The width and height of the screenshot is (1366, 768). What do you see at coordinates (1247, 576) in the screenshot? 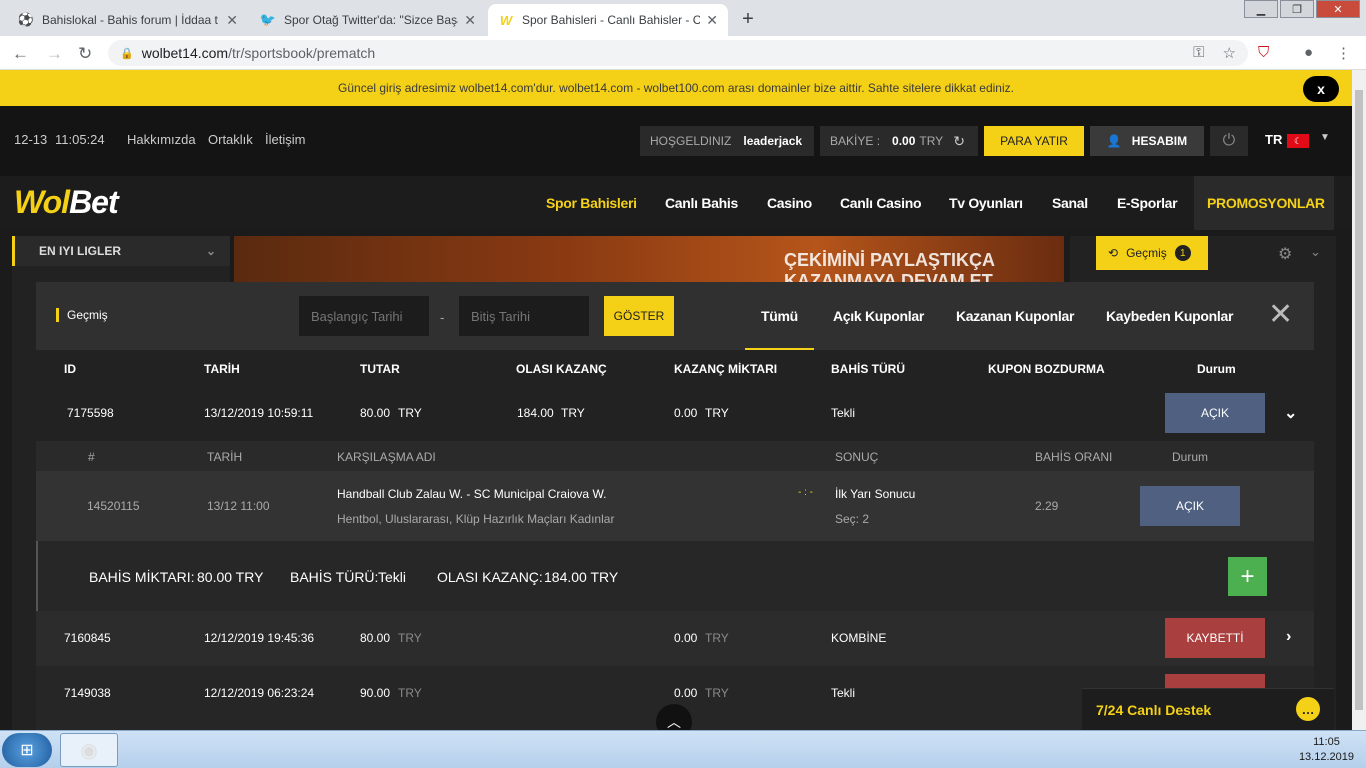
I see `add-button: +` at bounding box center [1247, 576].